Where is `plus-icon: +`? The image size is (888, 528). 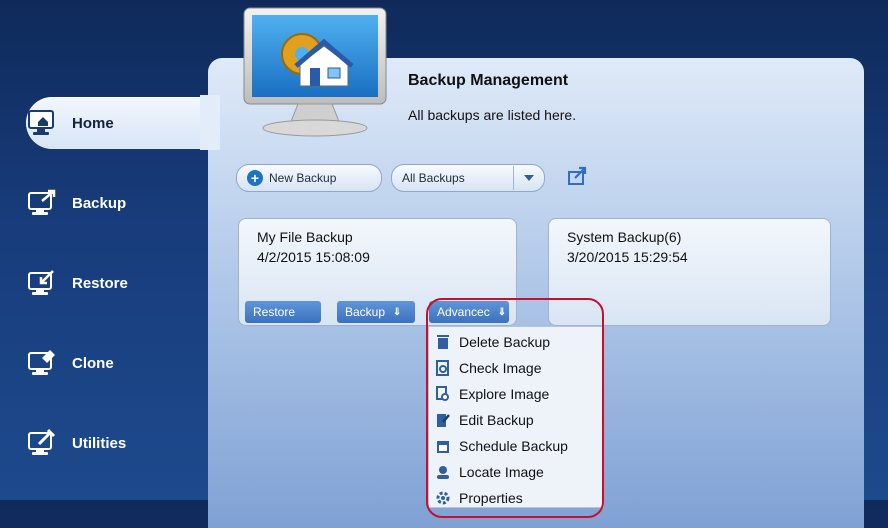 plus-icon: + is located at coordinates (255, 178).